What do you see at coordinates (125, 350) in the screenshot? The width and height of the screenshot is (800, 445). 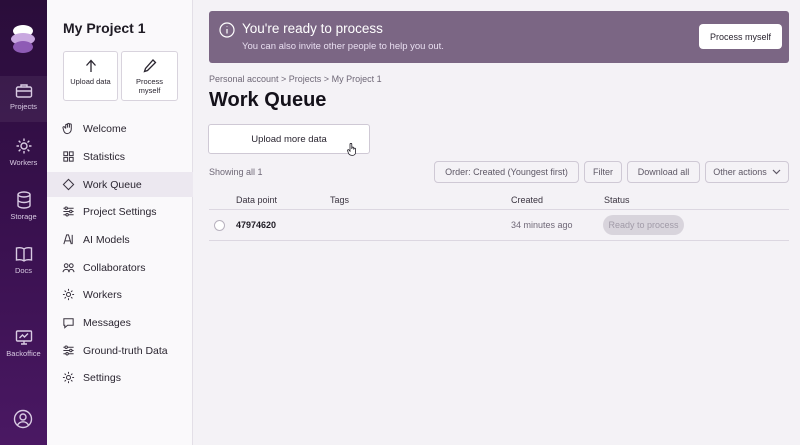 I see `sidebar-item-label: Ground-truth Data` at bounding box center [125, 350].